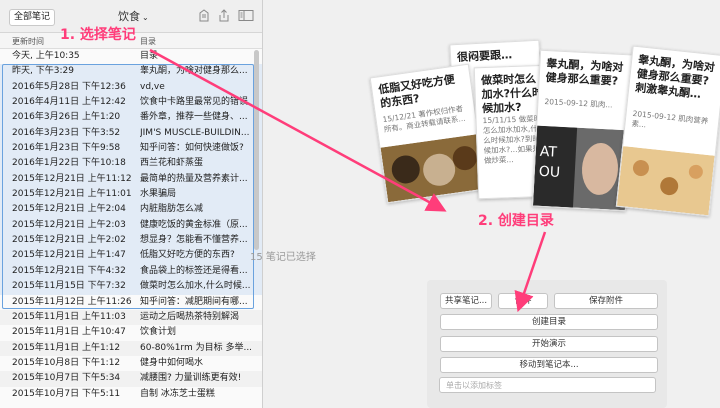 Image resolution: width=720 pixels, height=408 pixels. I want to click on annotation-step1: 1. 选择笔记, so click(98, 35).